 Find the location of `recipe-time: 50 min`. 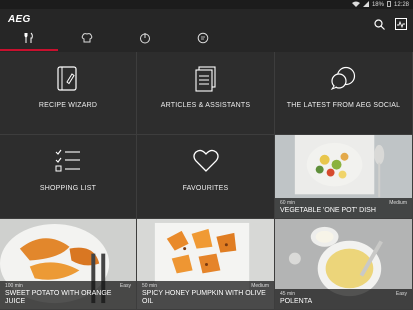

recipe-time: 50 min is located at coordinates (150, 286).